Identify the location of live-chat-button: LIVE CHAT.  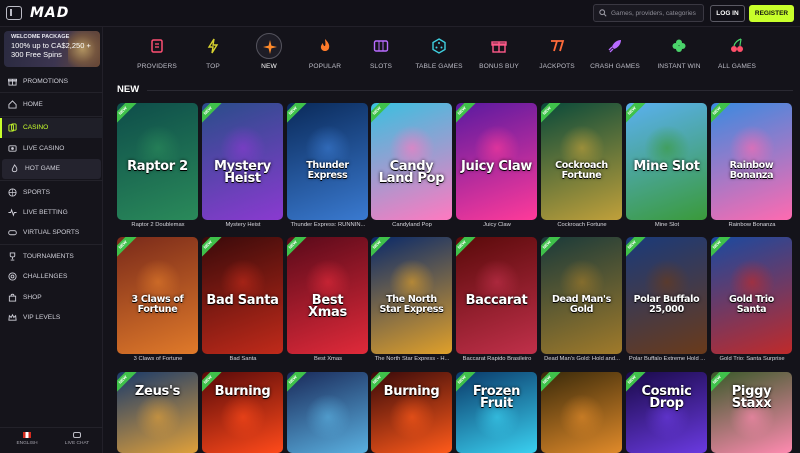
(77, 439).